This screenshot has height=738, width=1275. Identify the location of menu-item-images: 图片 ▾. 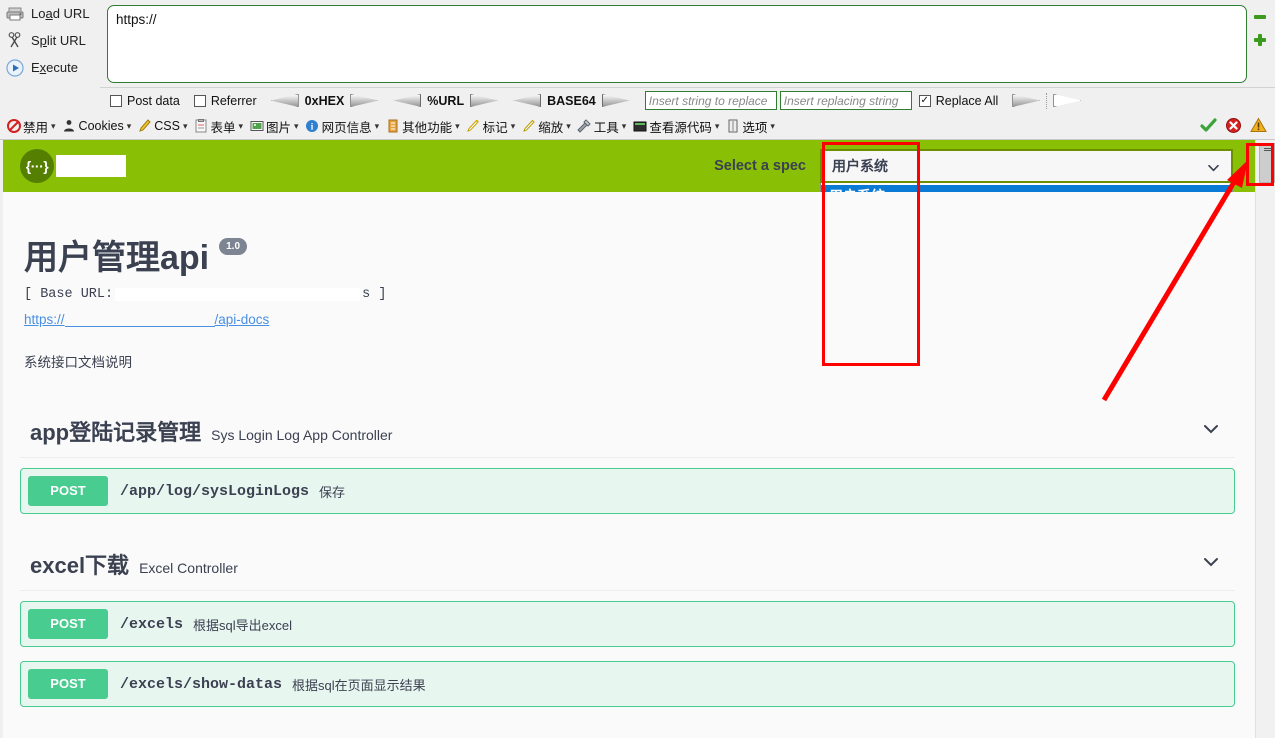
(274, 126).